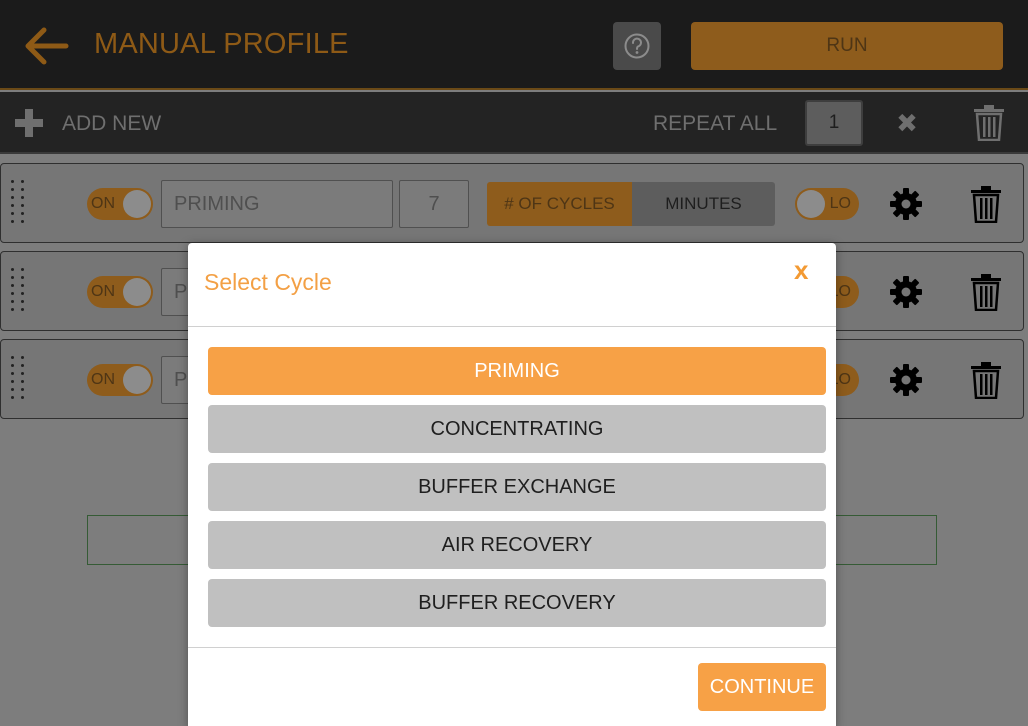 The width and height of the screenshot is (1028, 726). What do you see at coordinates (514, 123) in the screenshot?
I see `toolbar: ADD NEW REPEAT ALL 1 ✖` at bounding box center [514, 123].